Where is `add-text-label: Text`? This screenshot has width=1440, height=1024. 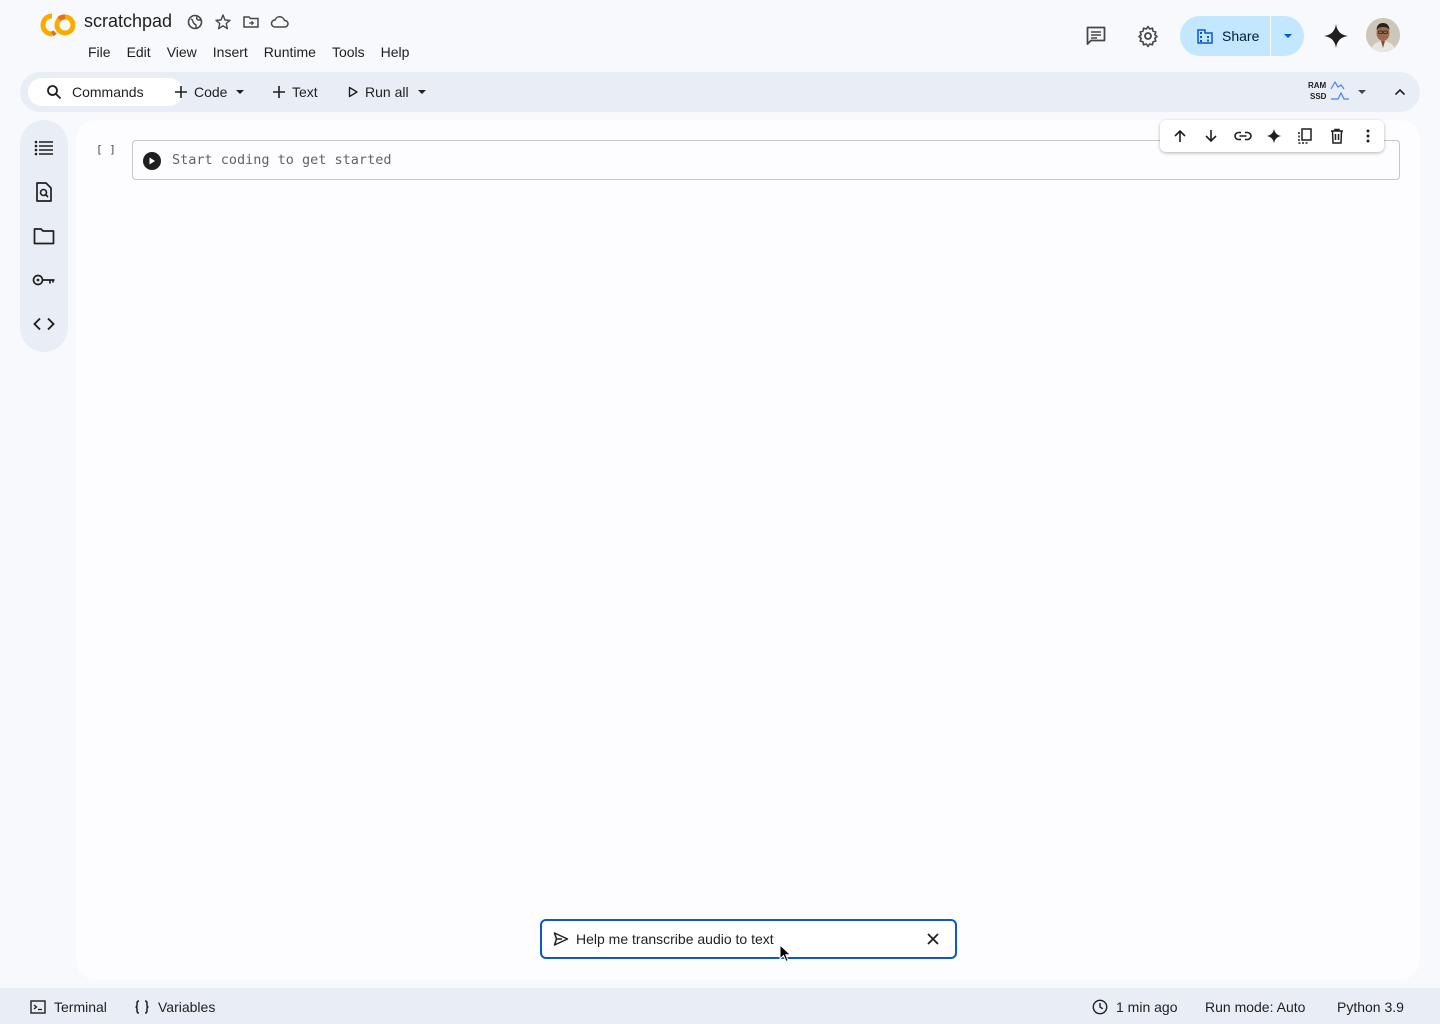
add-text-label: Text is located at coordinates (305, 92).